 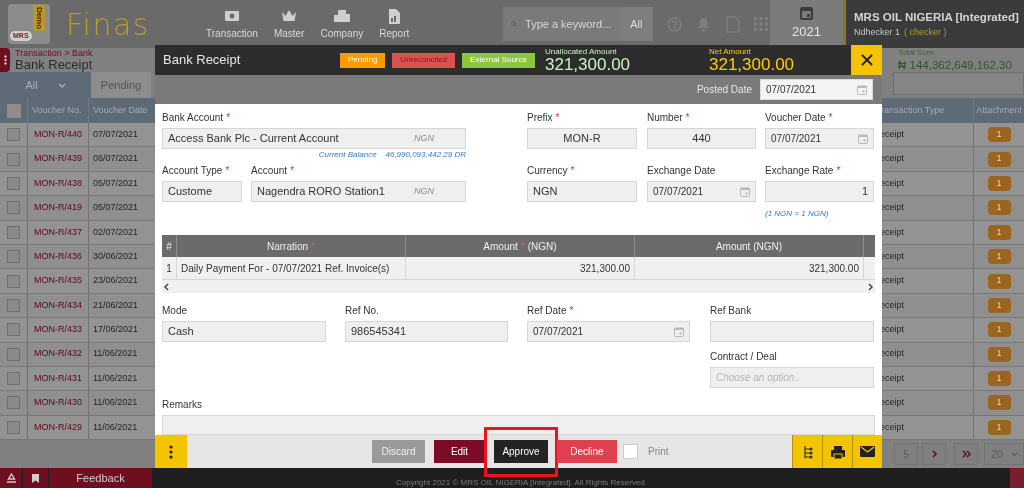 What do you see at coordinates (587, 451) in the screenshot?
I see `decline-button: Decline` at bounding box center [587, 451].